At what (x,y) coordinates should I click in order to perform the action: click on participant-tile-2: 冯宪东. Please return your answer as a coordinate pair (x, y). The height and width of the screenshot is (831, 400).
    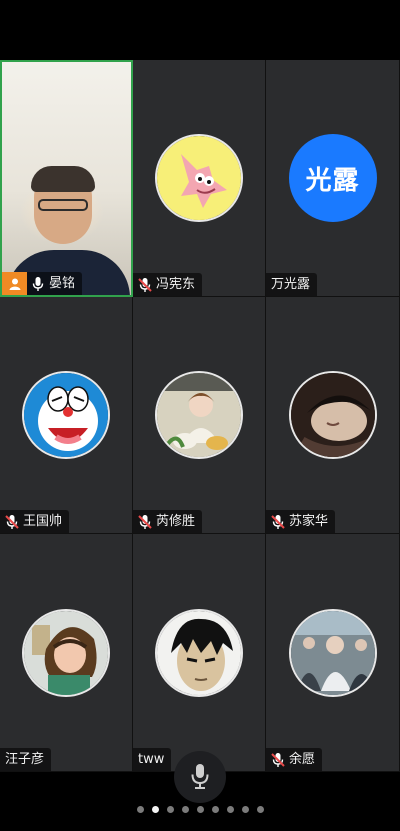
    Looking at the image, I should click on (199, 178).